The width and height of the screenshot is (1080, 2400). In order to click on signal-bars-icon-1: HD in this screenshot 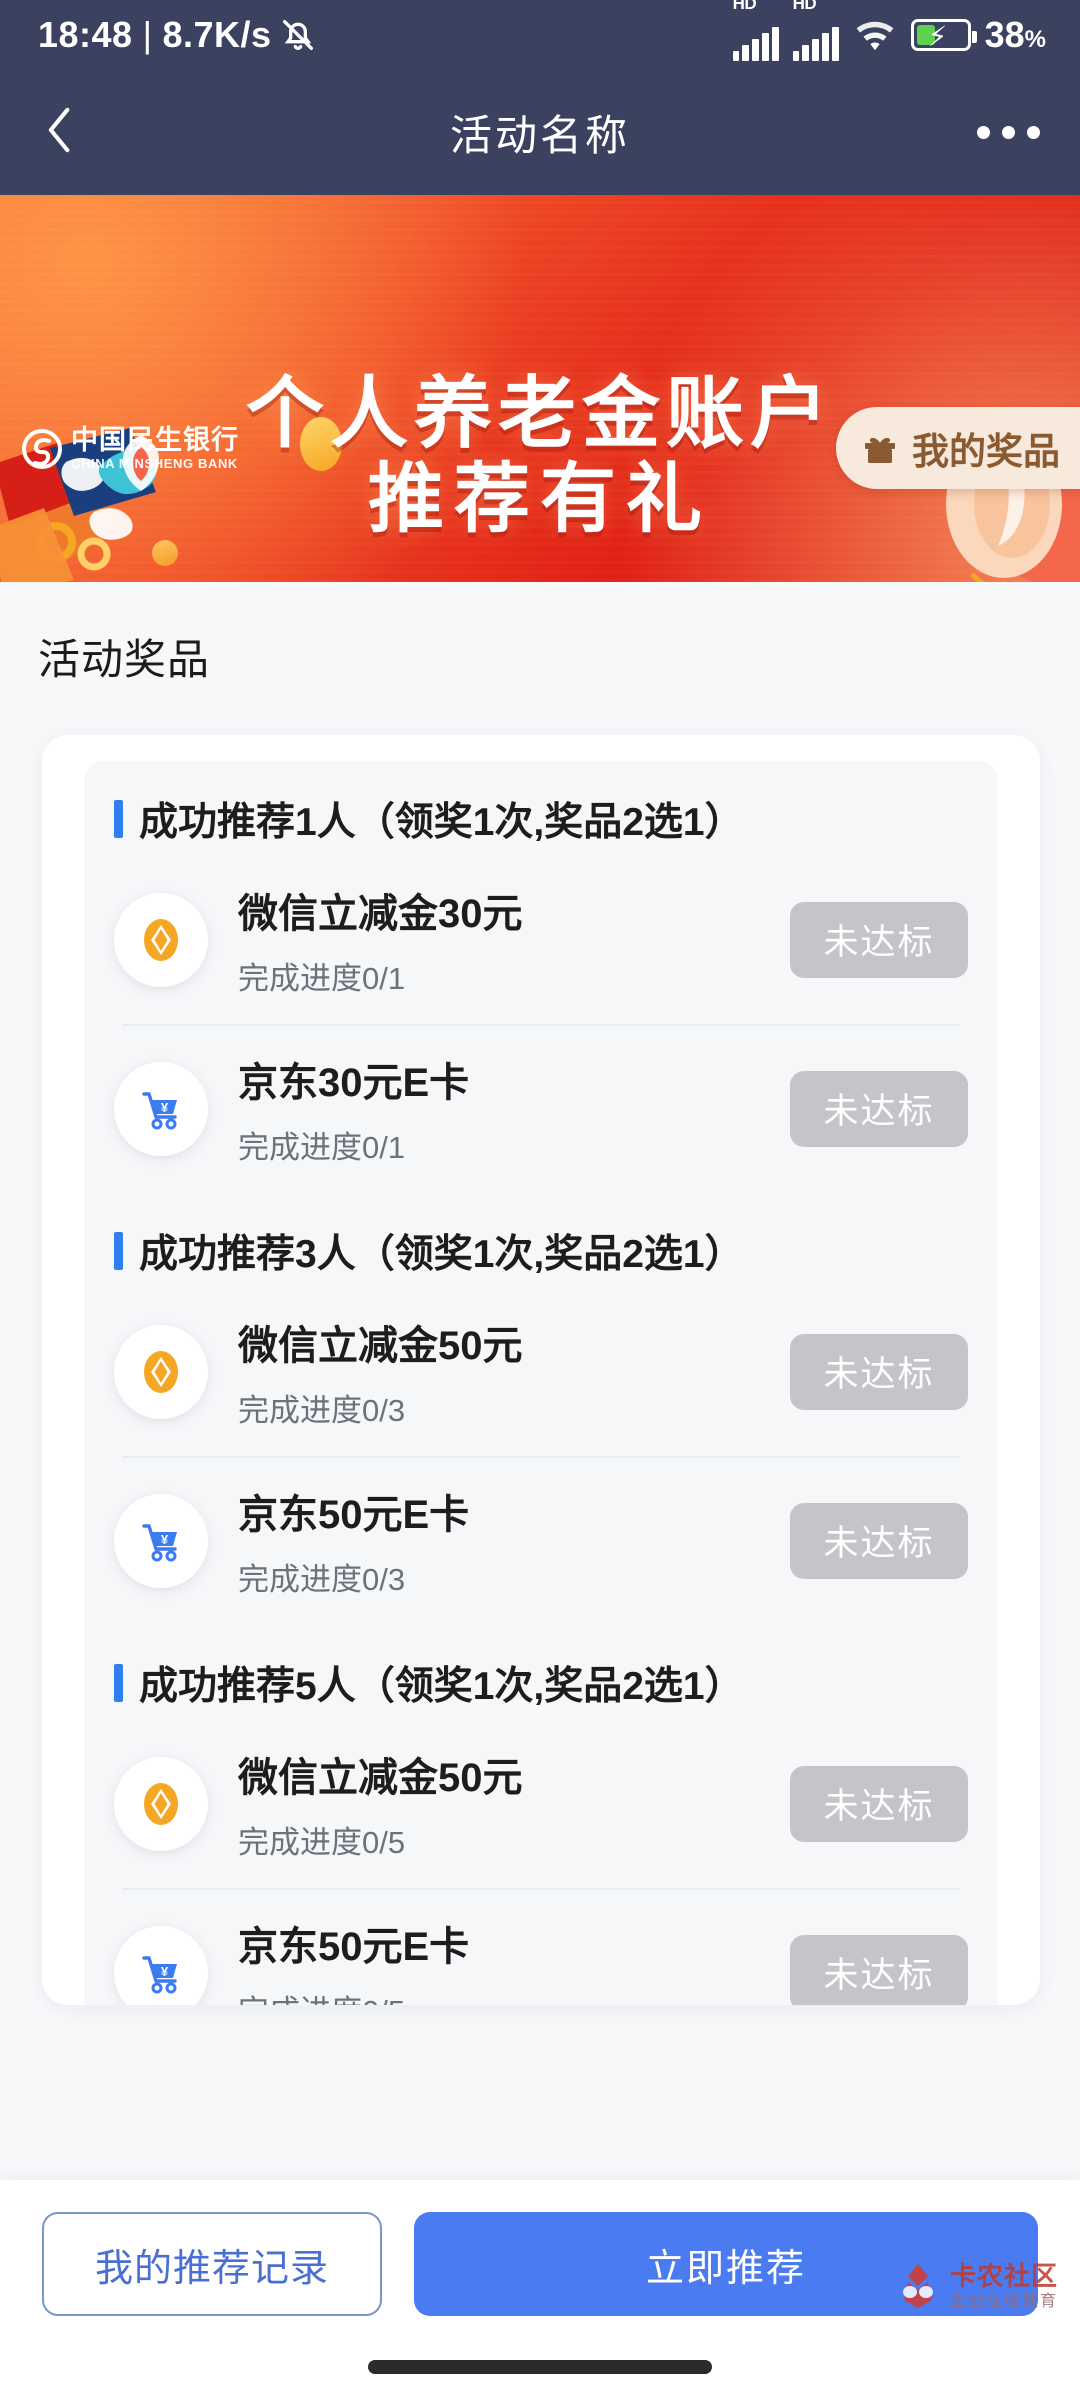, I will do `click(755, 30)`.